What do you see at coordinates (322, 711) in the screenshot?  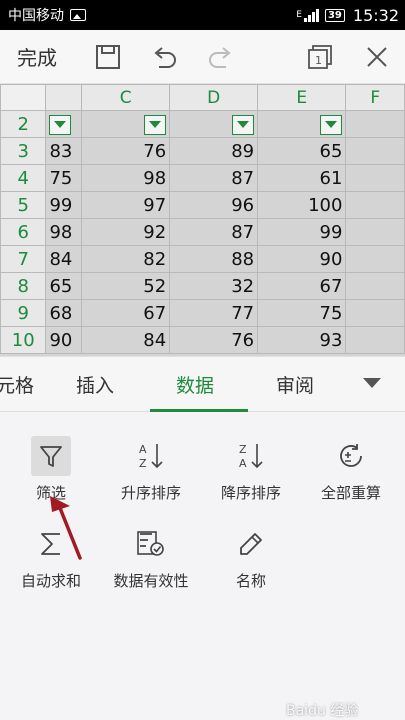 I see `watermark: Baidu 经验` at bounding box center [322, 711].